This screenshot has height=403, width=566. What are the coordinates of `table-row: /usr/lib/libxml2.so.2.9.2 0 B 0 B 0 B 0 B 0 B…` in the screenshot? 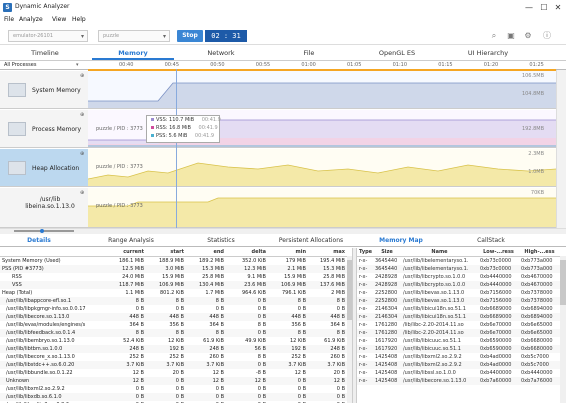 It's located at (173, 389).